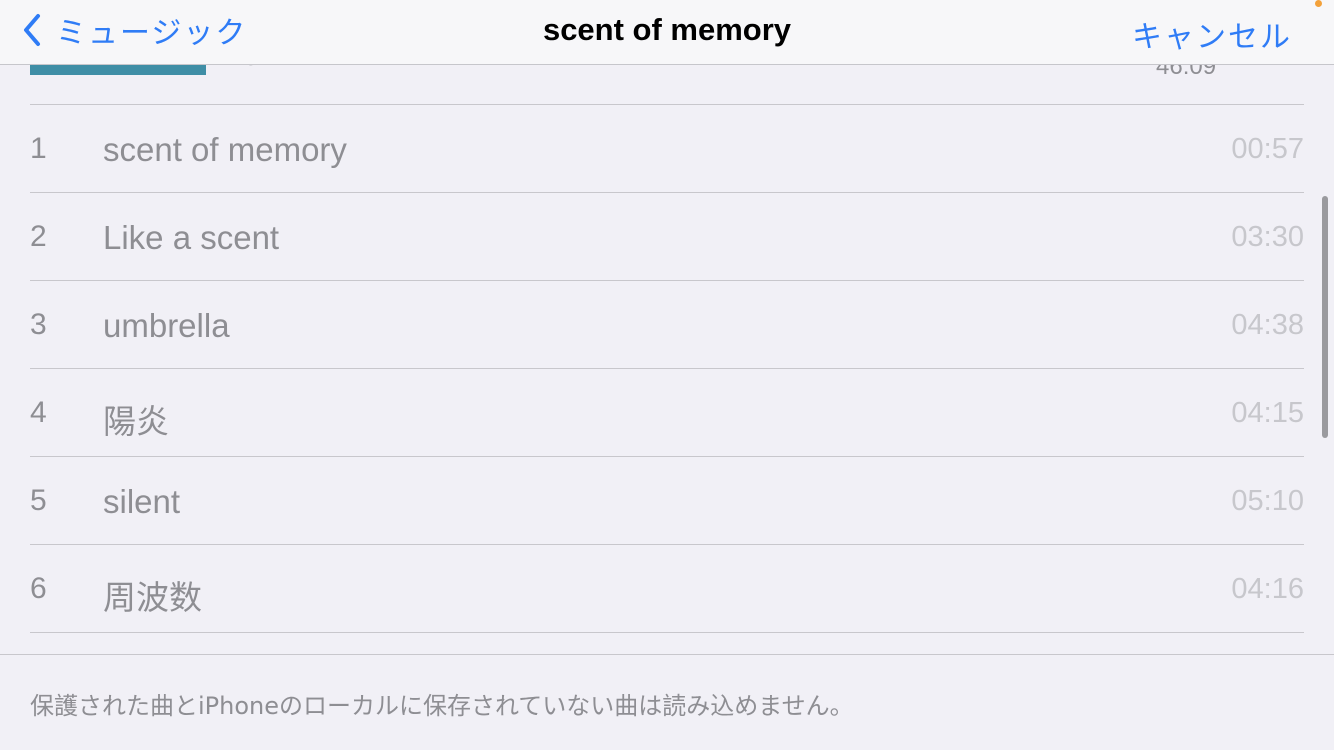 This screenshot has width=1334, height=750. Describe the element at coordinates (667, 413) in the screenshot. I see `track-row: 4 陽炎 04:15` at that location.